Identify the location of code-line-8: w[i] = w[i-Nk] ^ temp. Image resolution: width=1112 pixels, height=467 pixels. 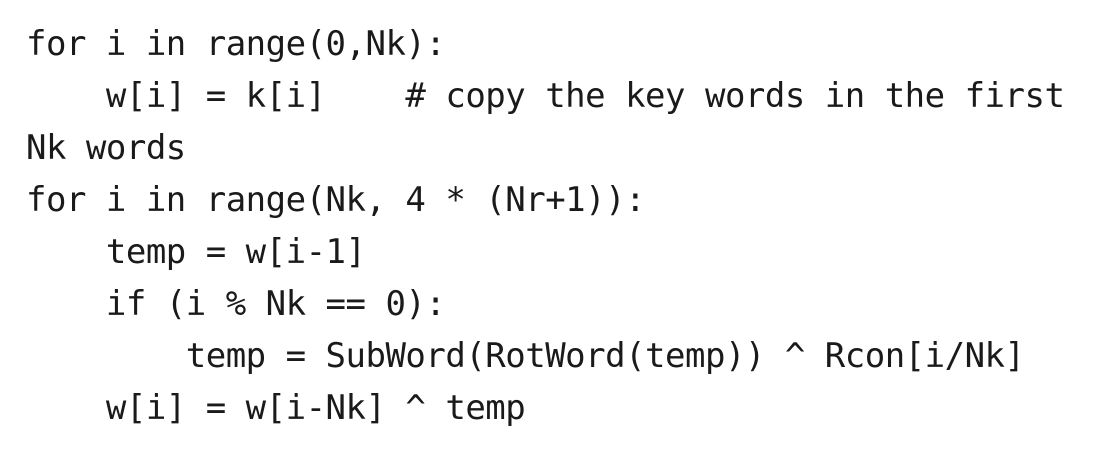
(276, 408).